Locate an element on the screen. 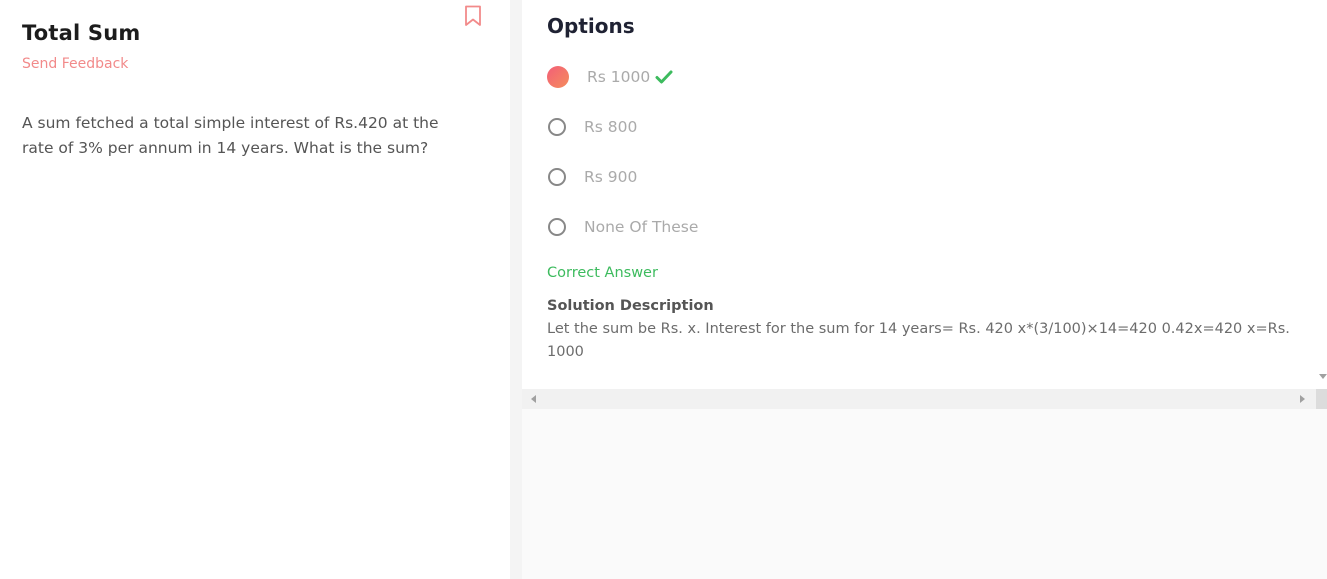 The image size is (1327, 579). option-2: Rs 800 is located at coordinates (592, 127).